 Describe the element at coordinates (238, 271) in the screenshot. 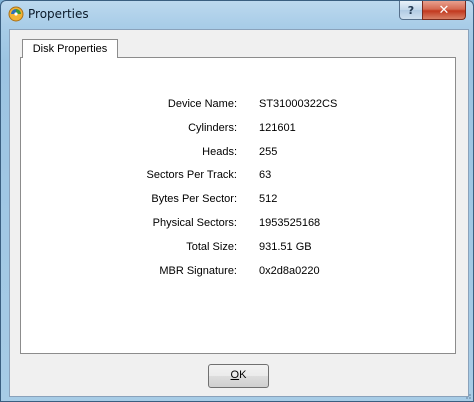

I see `property-row-mbr-signature: MBR Signature: 0x2d8a0220` at that location.